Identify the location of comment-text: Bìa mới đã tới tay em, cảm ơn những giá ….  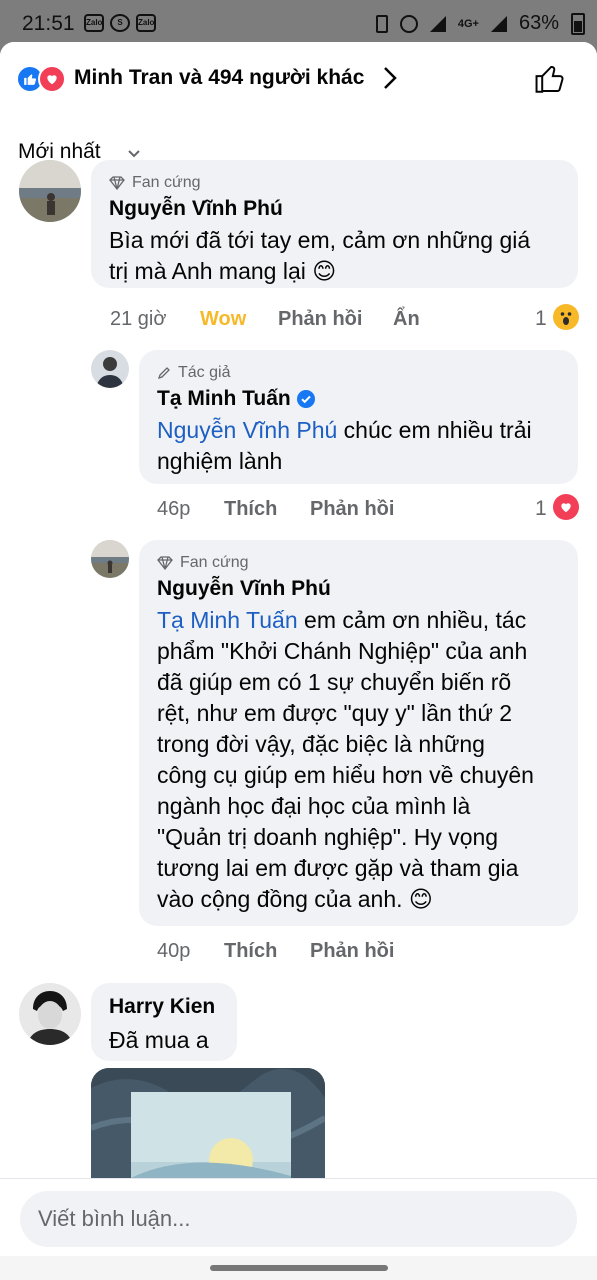
(319, 256).